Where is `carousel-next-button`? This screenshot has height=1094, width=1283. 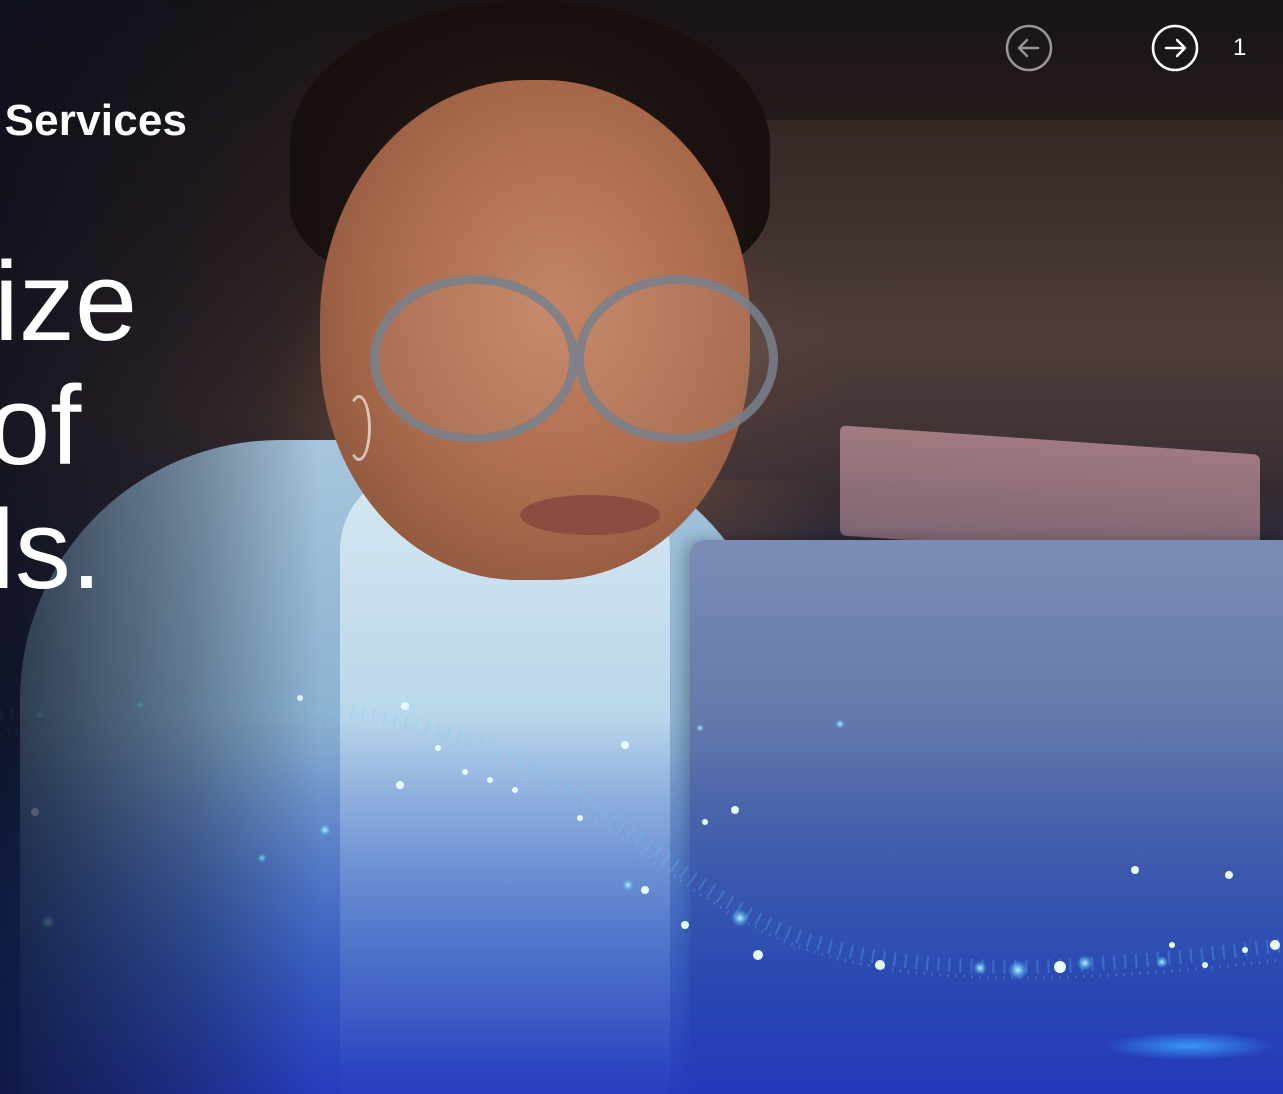
carousel-next-button is located at coordinates (1175, 48).